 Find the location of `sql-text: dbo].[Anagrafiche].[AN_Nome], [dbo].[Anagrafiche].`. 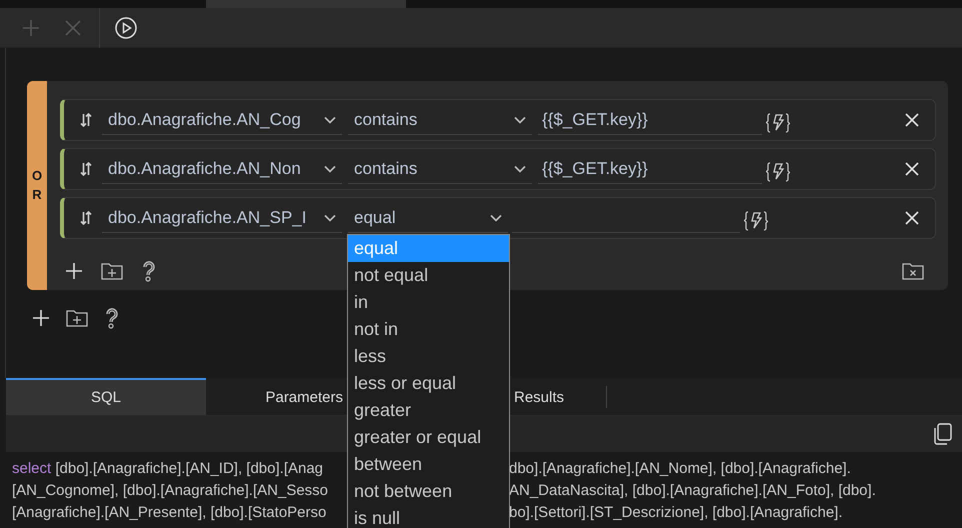

sql-text: dbo].[Anagrafiche].[AN_Nome], [dbo].[Anagrafiche]. is located at coordinates (680, 468).